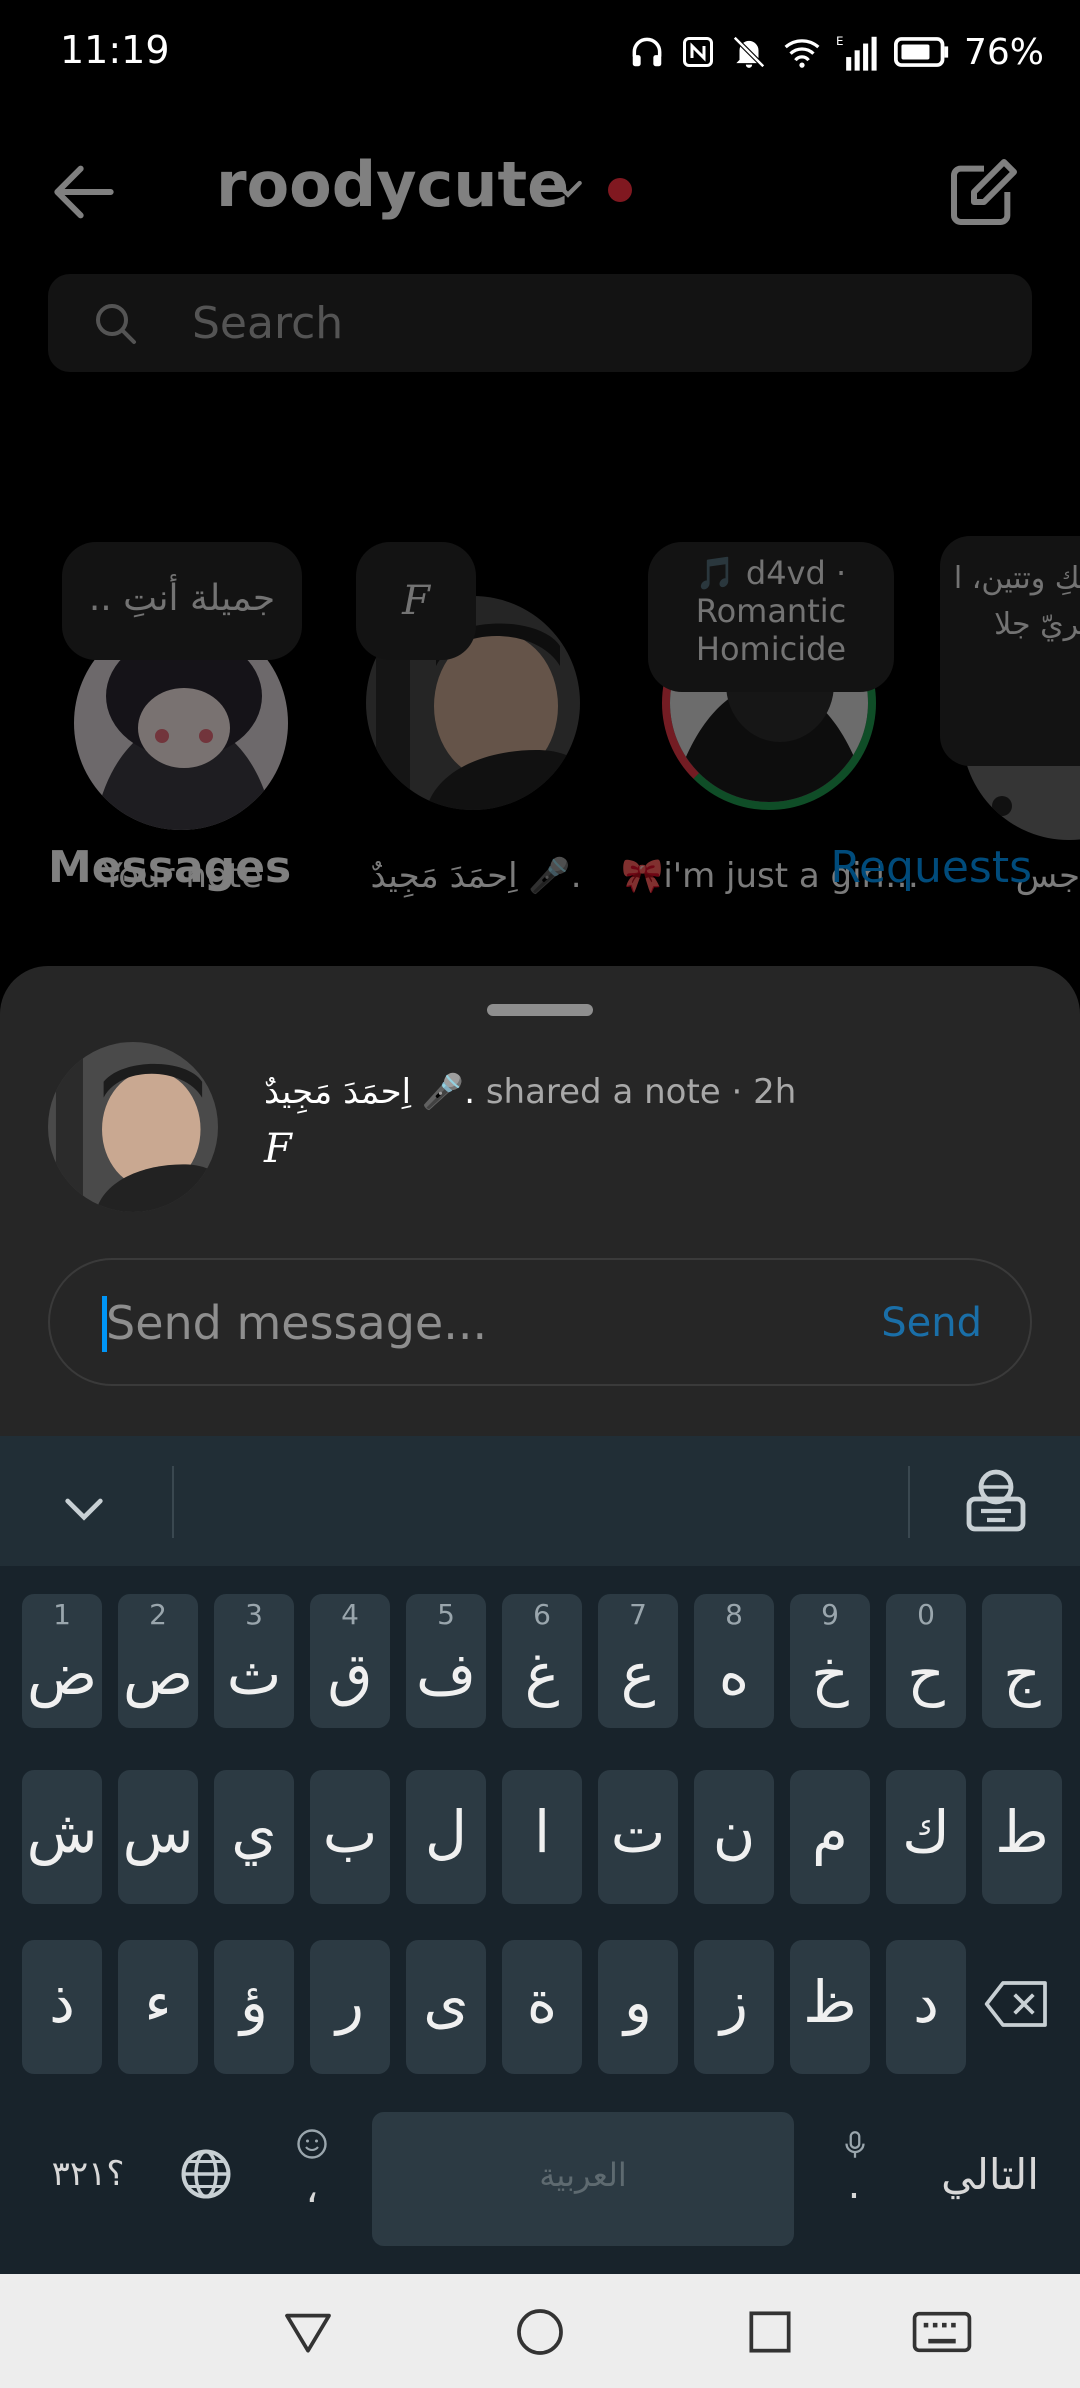 The width and height of the screenshot is (1080, 2388). I want to click on key-number-hint: 1, so click(62, 1614).